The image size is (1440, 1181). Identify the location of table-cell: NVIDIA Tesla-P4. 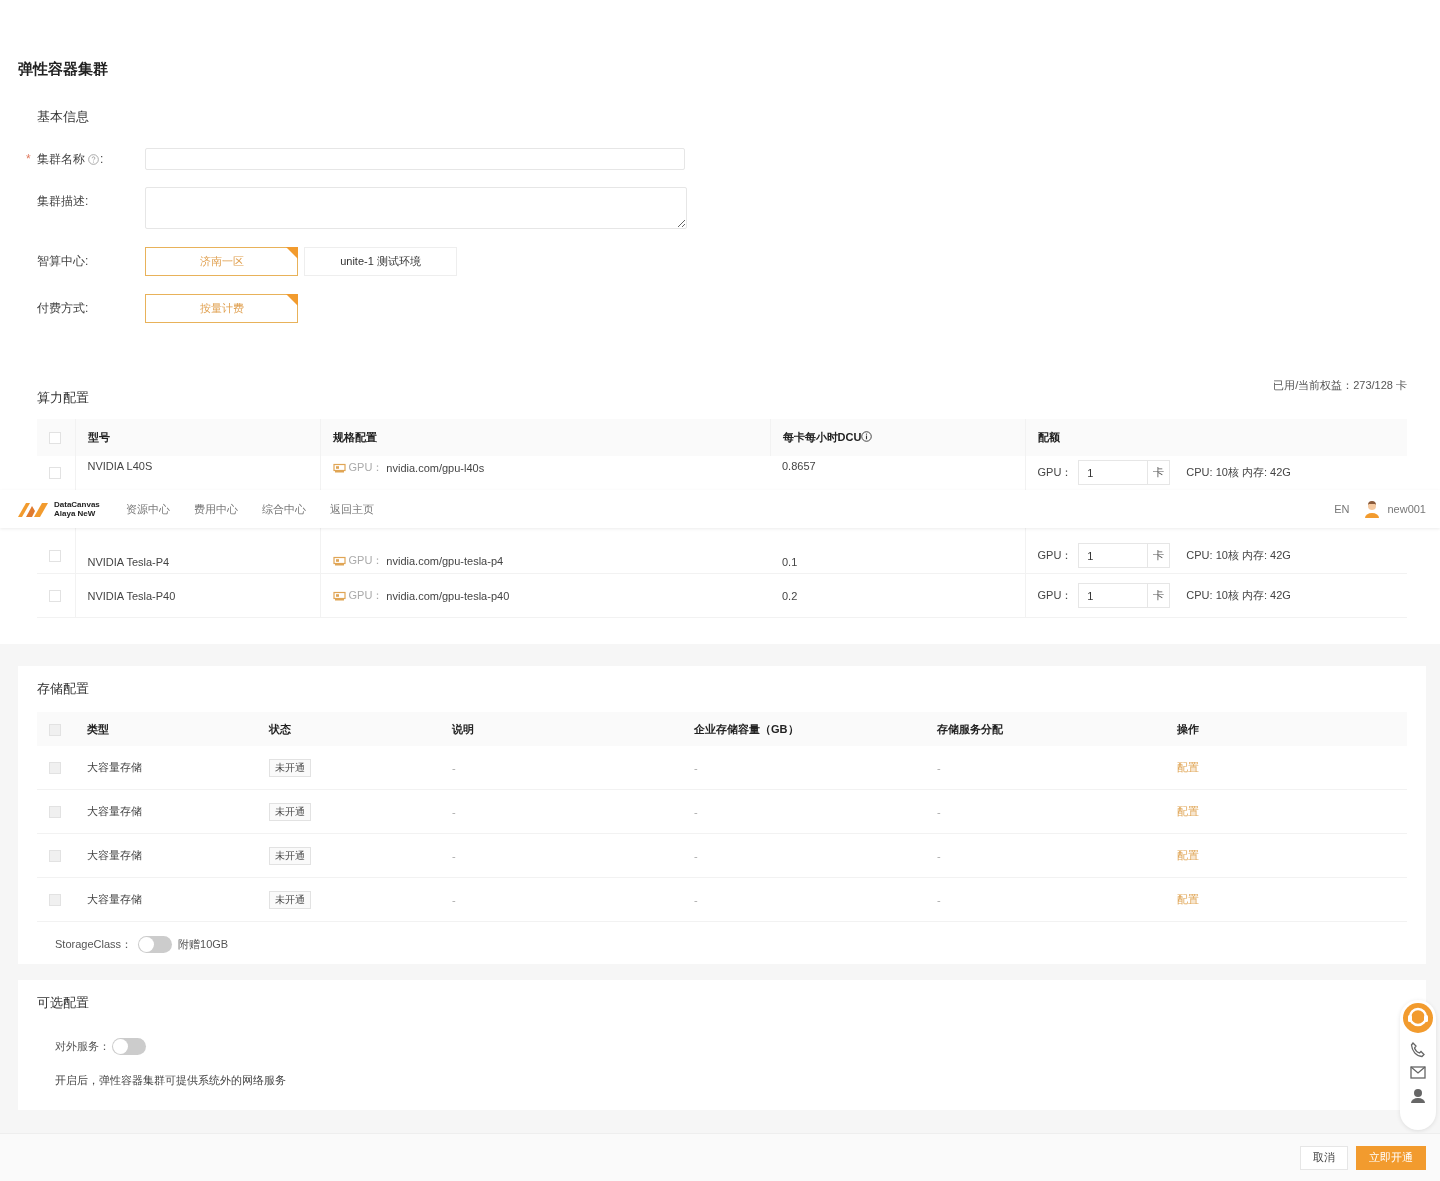
(128, 562).